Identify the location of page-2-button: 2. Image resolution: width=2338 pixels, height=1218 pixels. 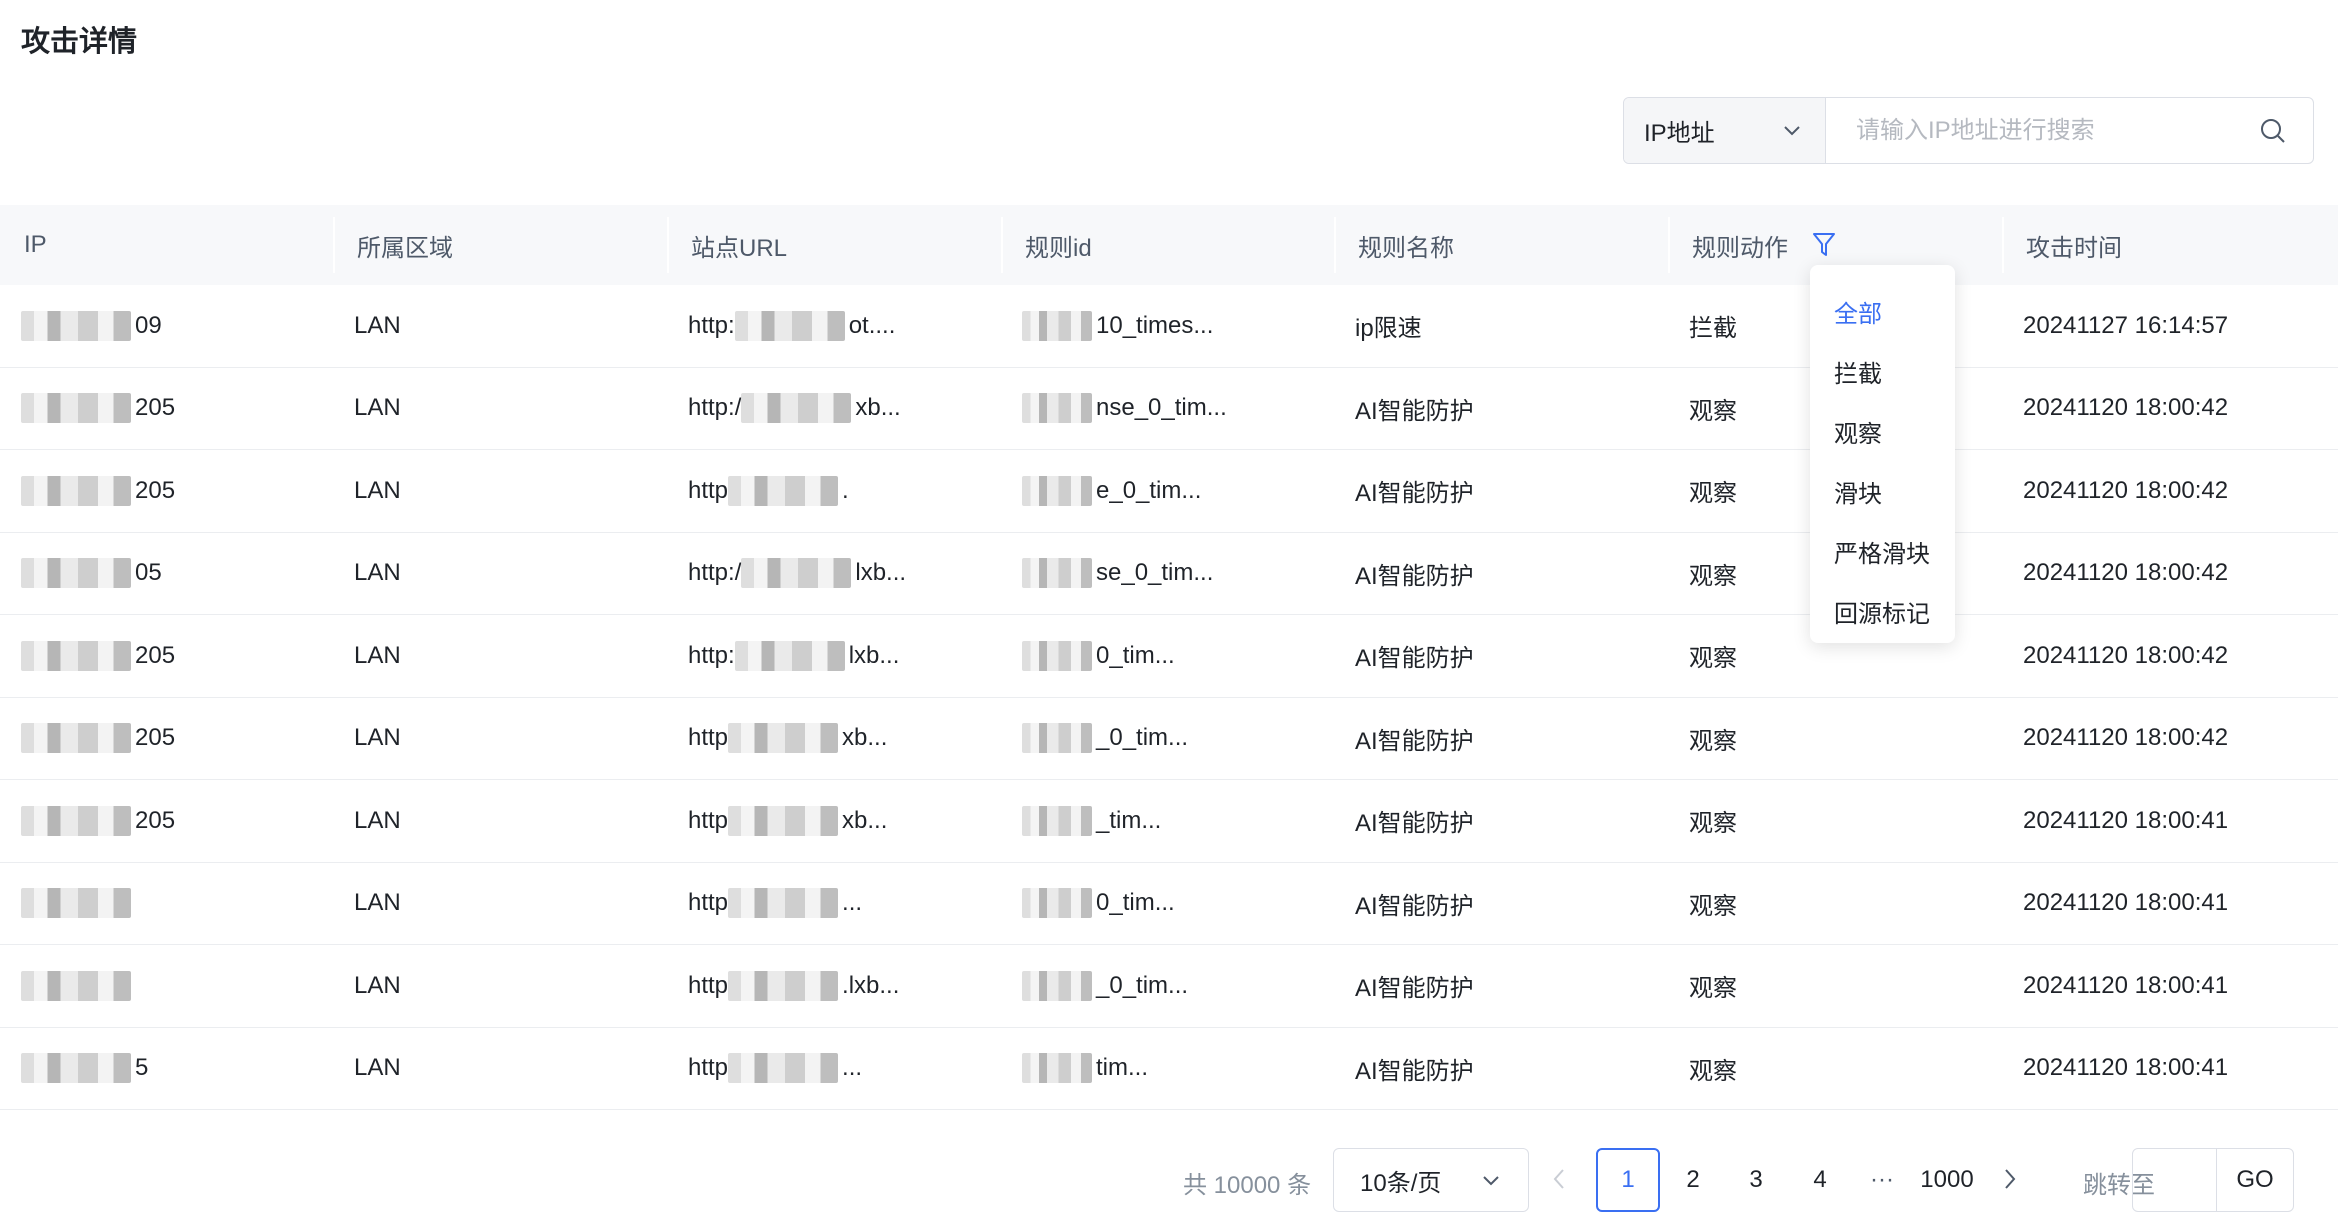
(1693, 1180).